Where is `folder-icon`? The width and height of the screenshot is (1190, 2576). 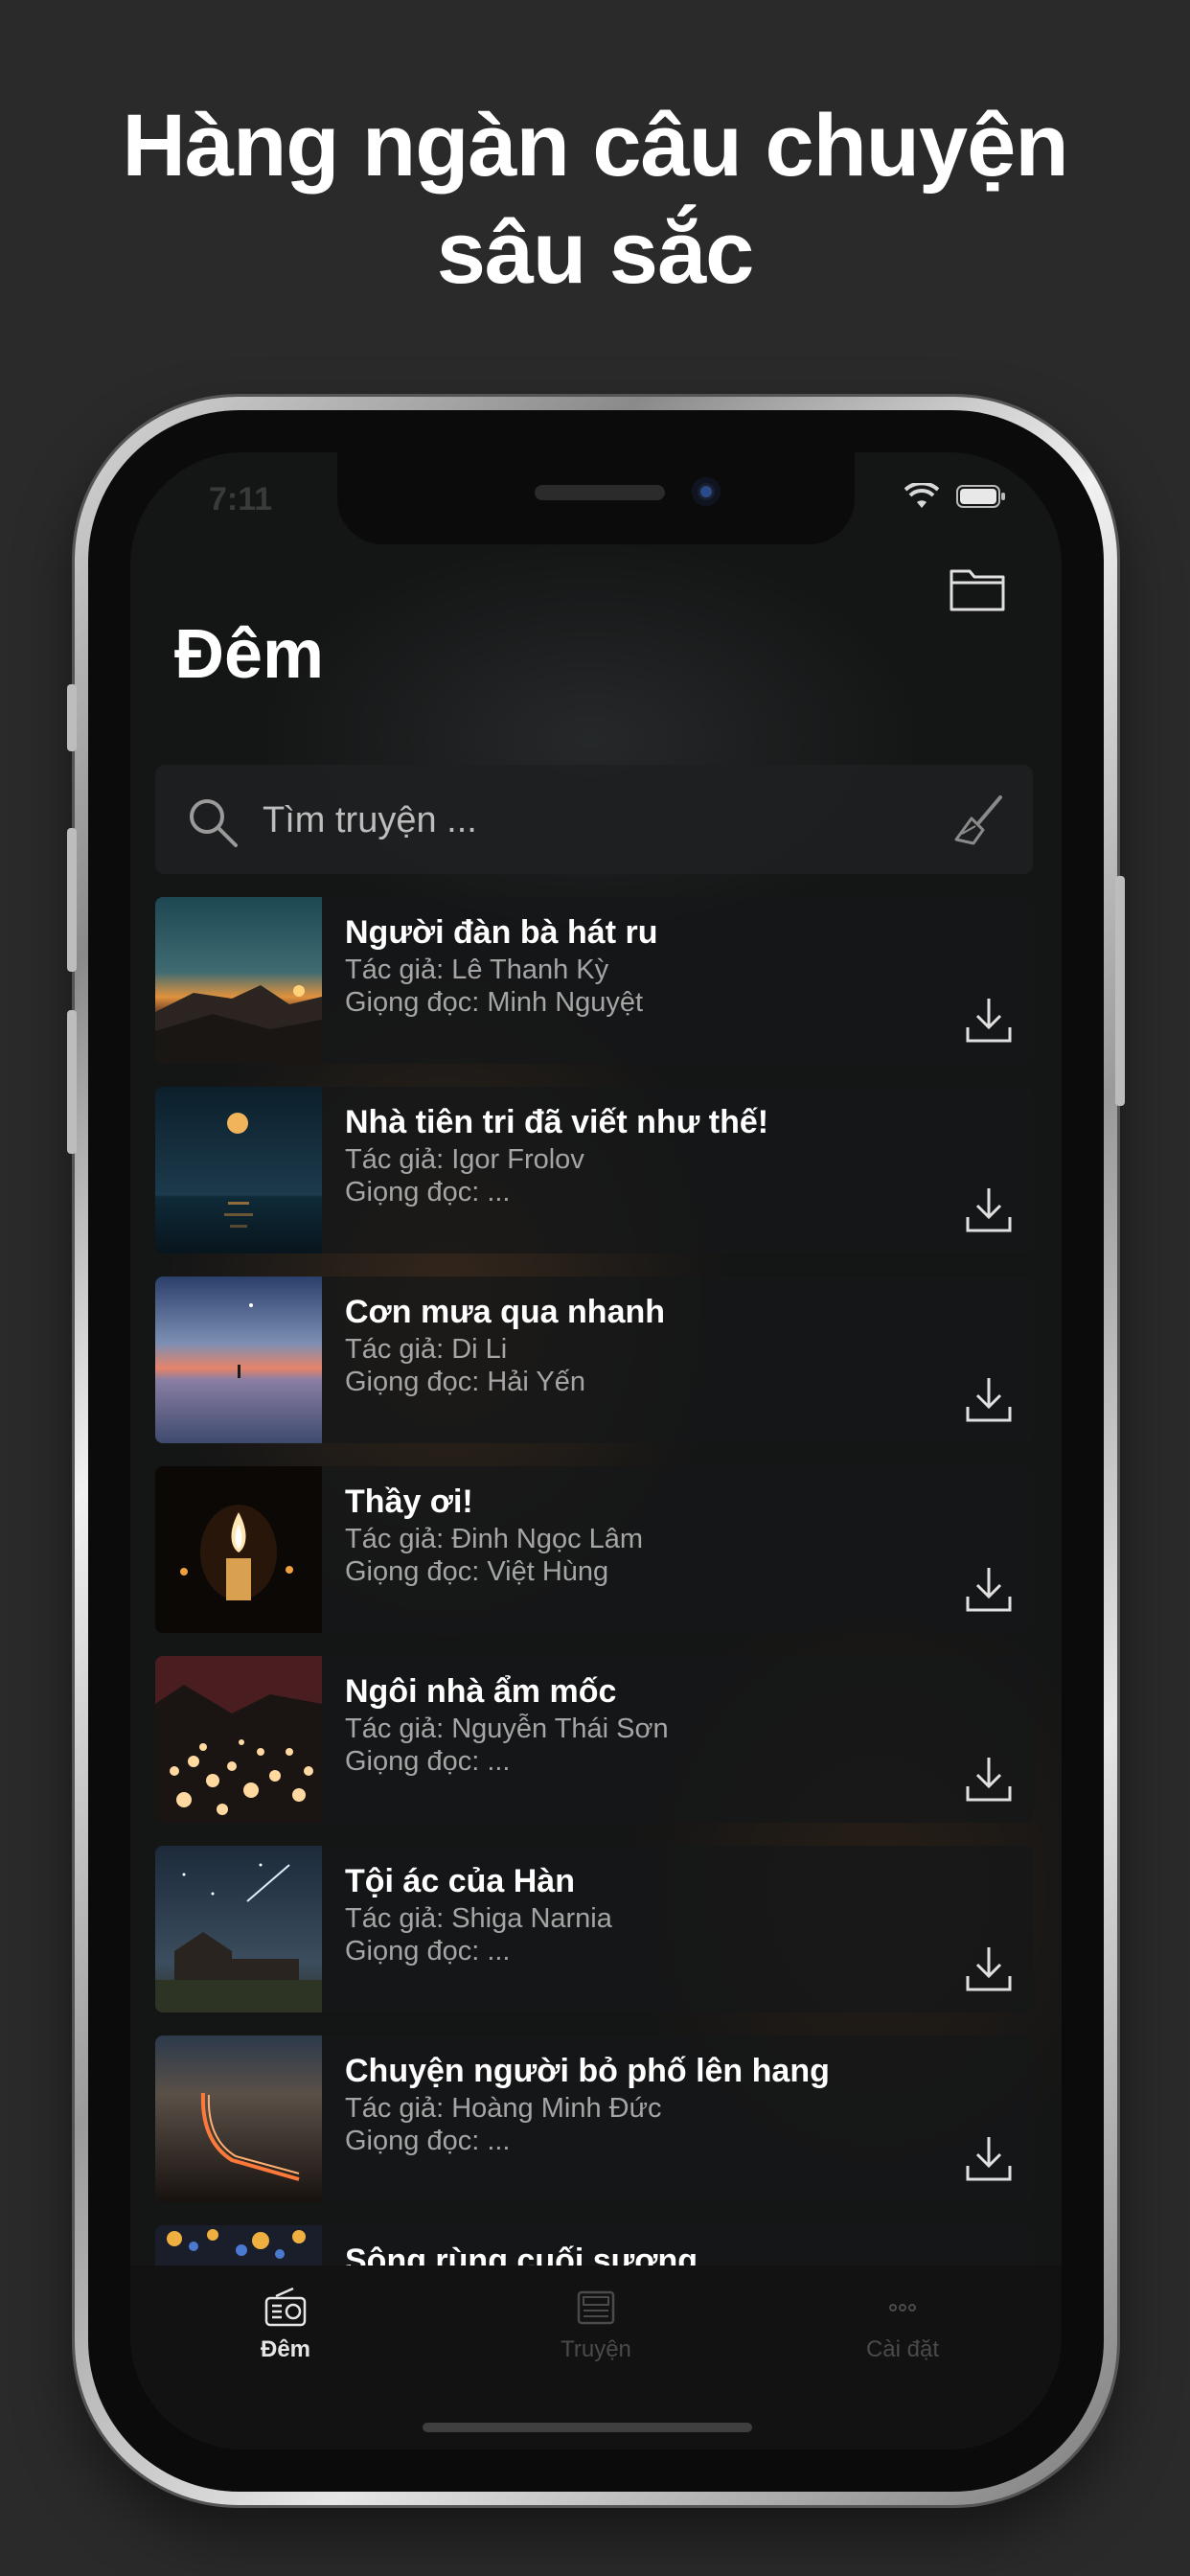 folder-icon is located at coordinates (978, 590).